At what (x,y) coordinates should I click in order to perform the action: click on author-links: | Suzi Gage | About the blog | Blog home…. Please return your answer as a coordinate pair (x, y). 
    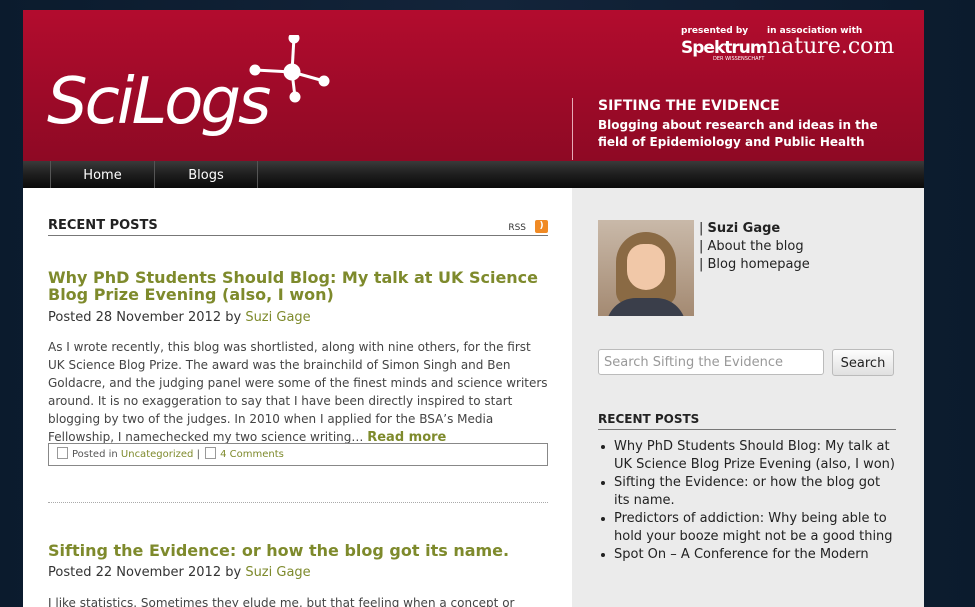
    Looking at the image, I should click on (754, 247).